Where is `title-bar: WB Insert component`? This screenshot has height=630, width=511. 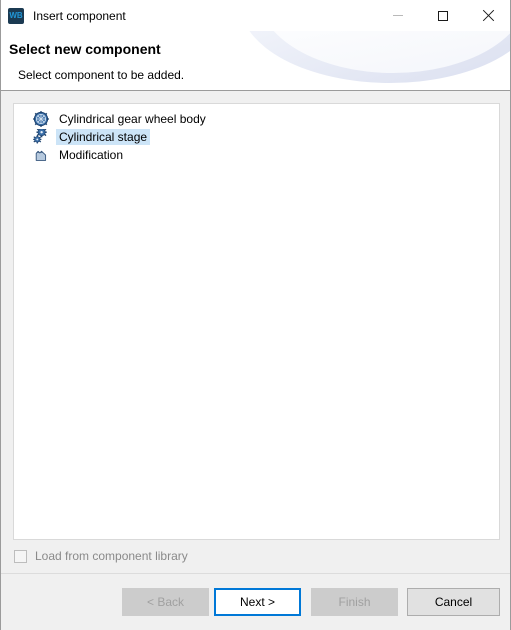 title-bar: WB Insert component is located at coordinates (255, 15).